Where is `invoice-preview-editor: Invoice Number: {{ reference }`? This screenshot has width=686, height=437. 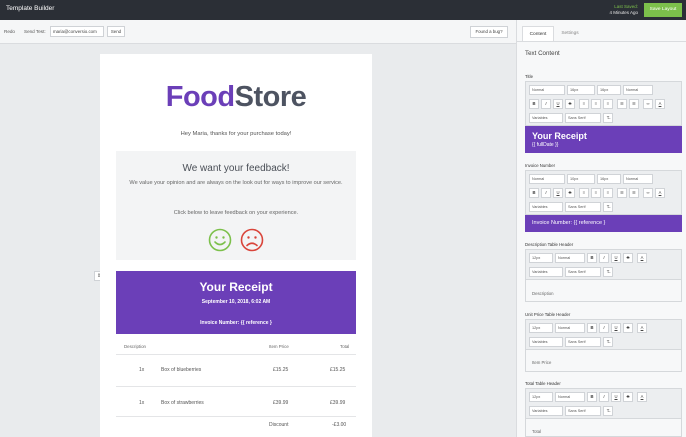 invoice-preview-editor: Invoice Number: {{ reference } is located at coordinates (603, 223).